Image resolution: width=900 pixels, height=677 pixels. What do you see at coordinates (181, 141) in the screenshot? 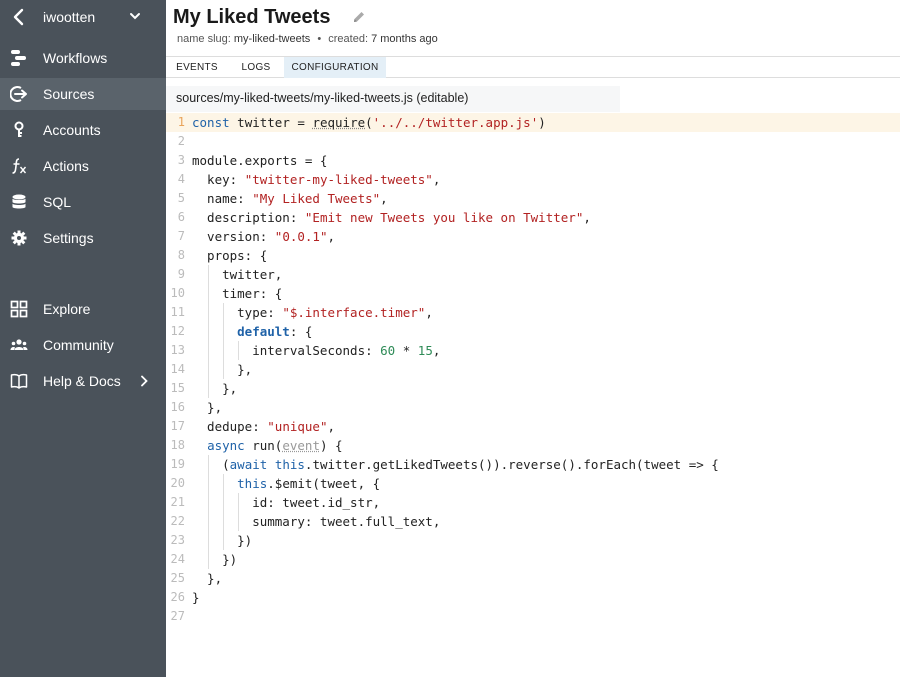
I see `line-number: 2` at bounding box center [181, 141].